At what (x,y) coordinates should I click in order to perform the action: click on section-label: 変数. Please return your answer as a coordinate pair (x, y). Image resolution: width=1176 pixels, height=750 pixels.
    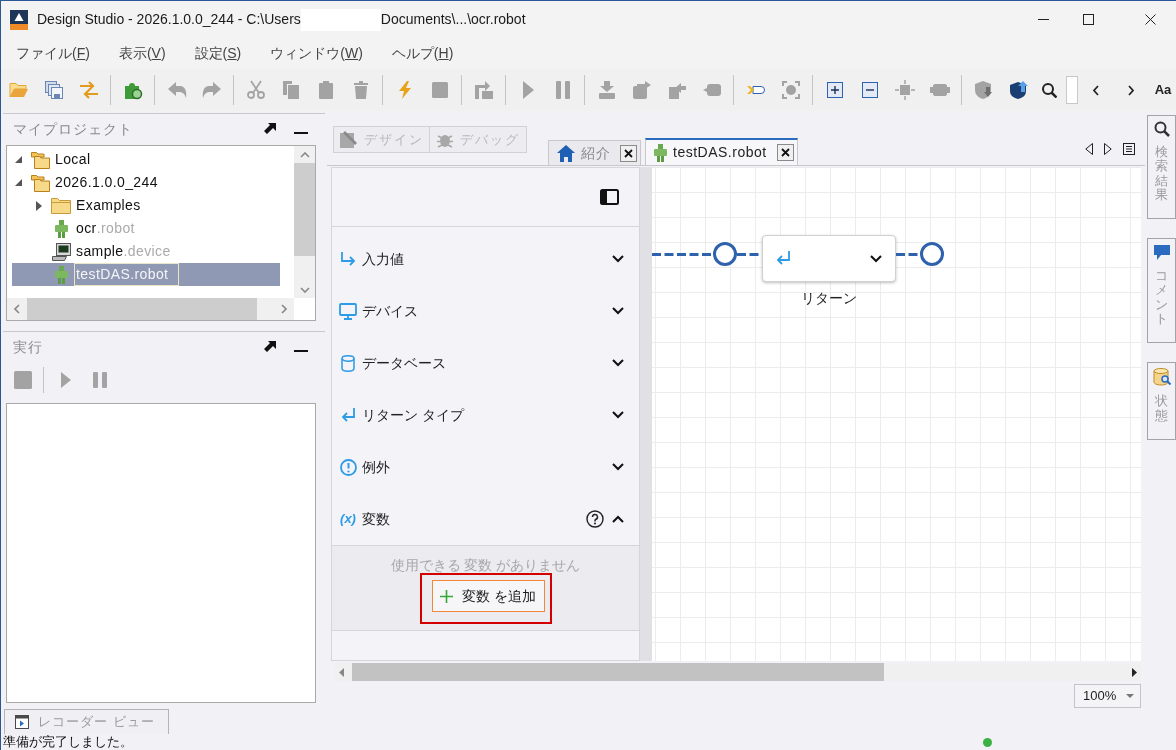
    Looking at the image, I should click on (376, 519).